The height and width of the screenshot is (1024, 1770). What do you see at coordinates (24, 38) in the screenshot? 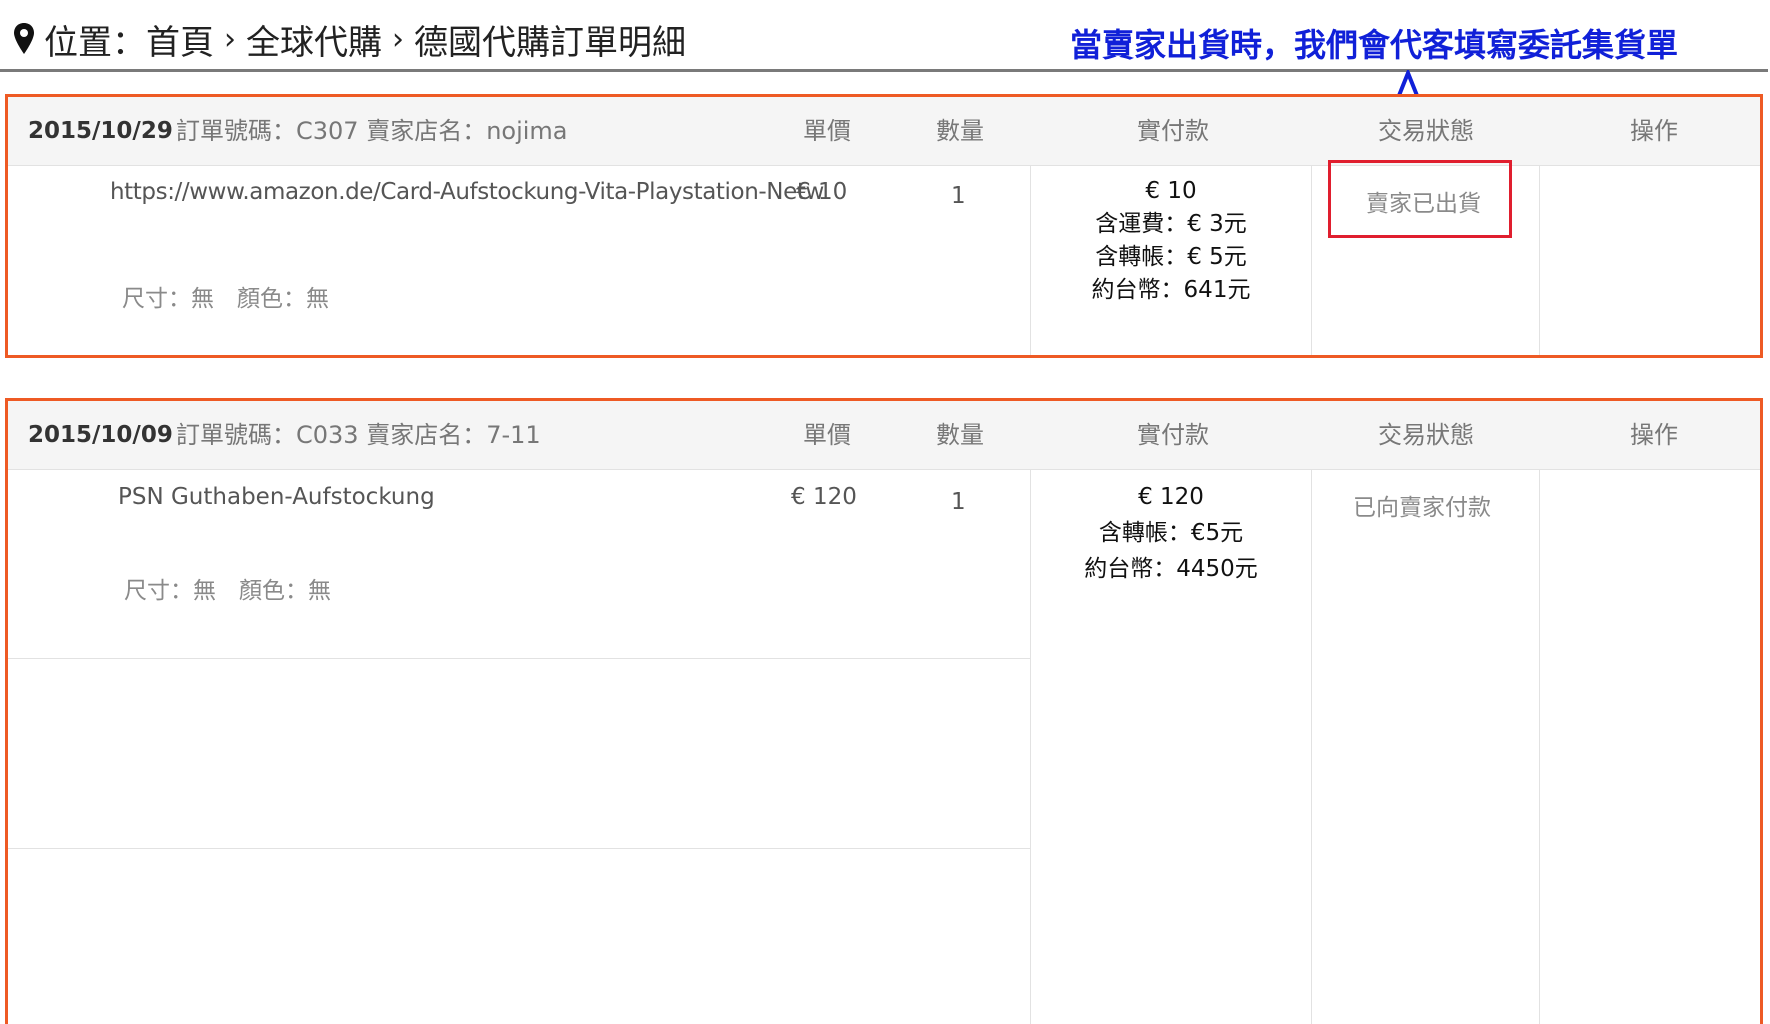
I see `location-pin-icon` at bounding box center [24, 38].